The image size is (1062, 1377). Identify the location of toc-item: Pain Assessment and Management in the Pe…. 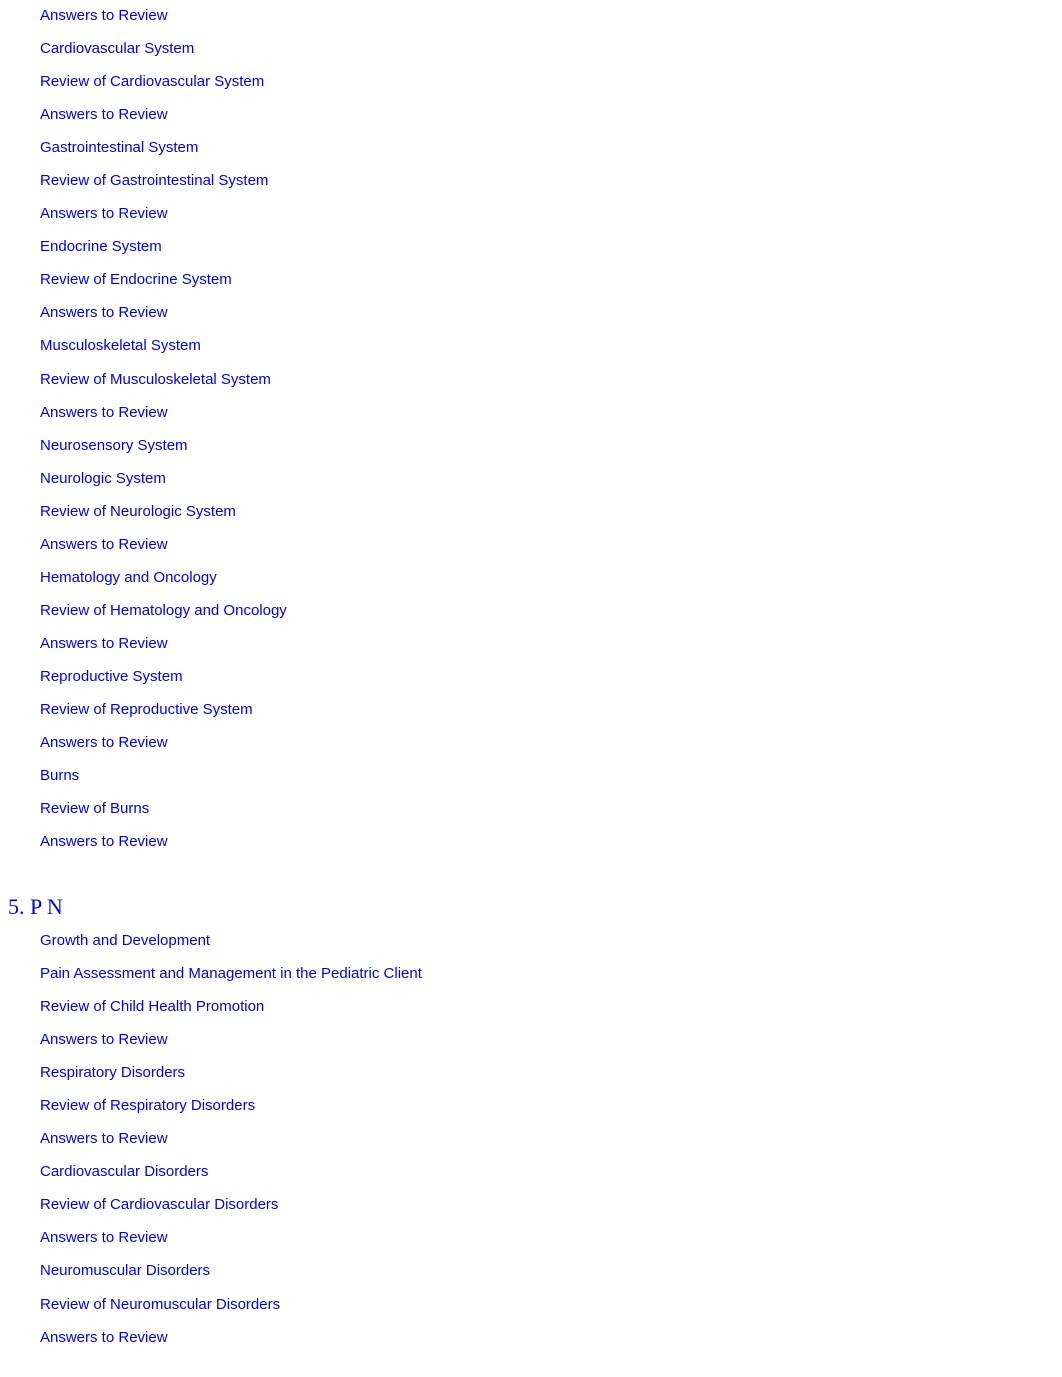
(231, 973).